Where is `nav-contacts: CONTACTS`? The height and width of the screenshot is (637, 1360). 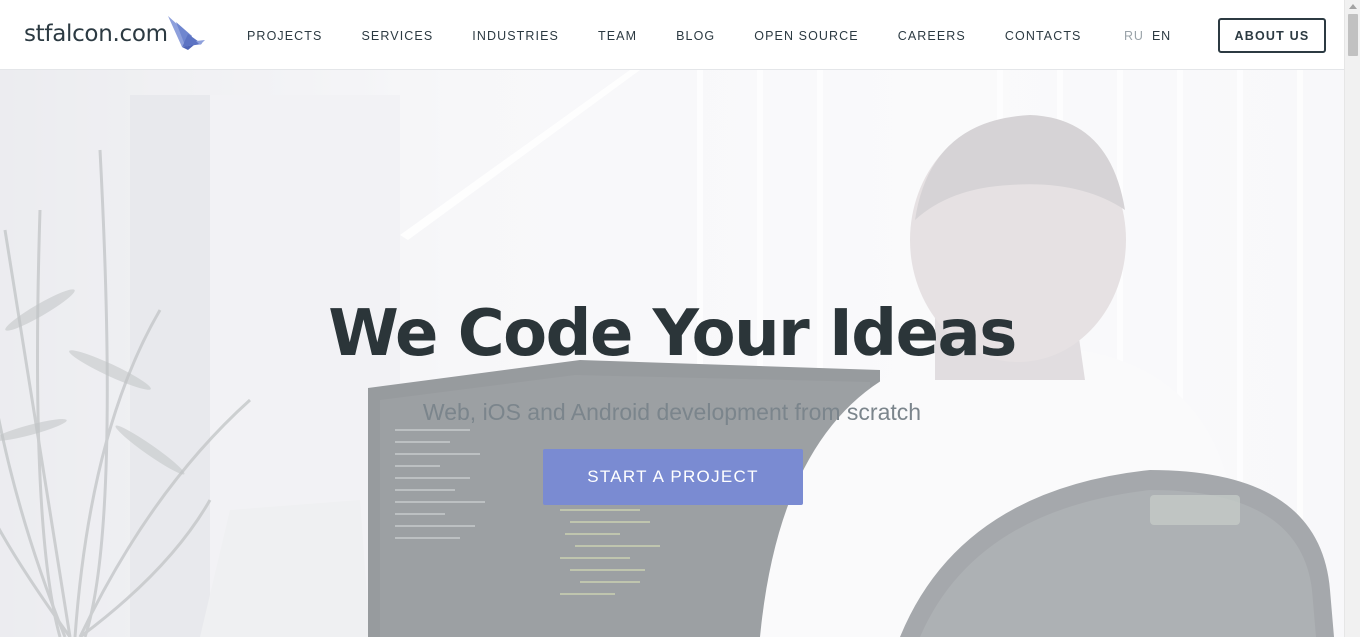 nav-contacts: CONTACTS is located at coordinates (1043, 36).